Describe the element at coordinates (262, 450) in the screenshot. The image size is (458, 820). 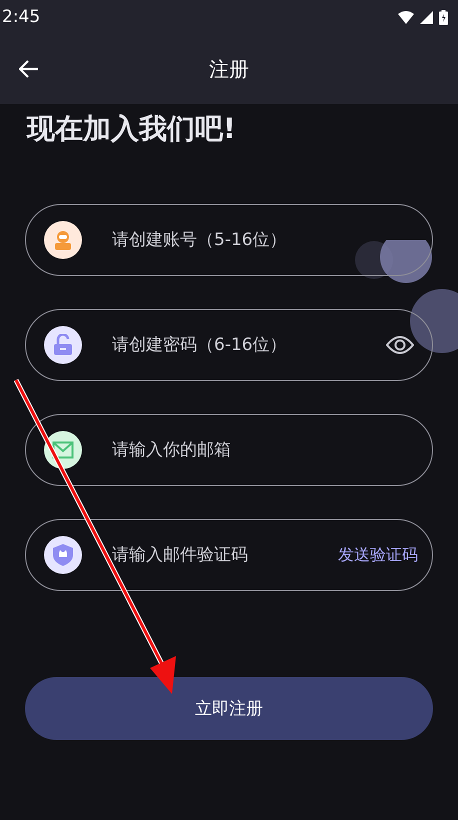
I see `text-input: 请输入你的邮箱` at that location.